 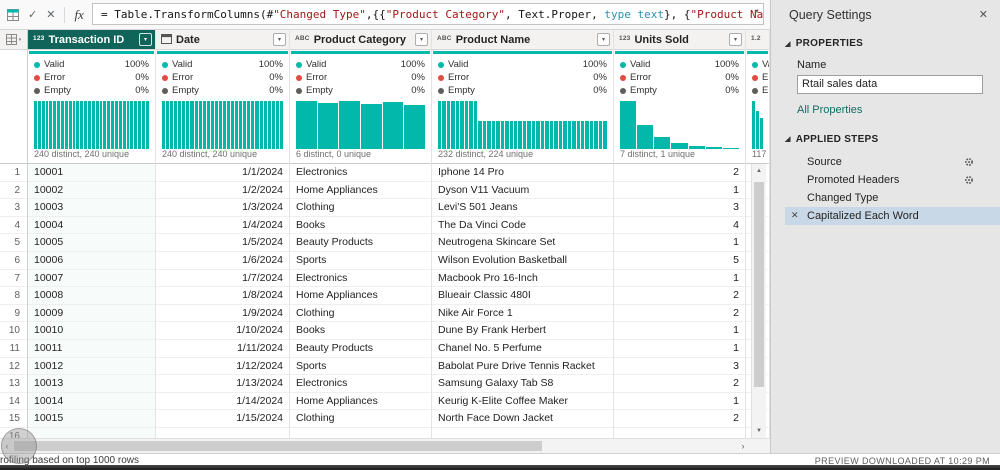 What do you see at coordinates (91, 243) in the screenshot?
I see `data-cell: 10005` at bounding box center [91, 243].